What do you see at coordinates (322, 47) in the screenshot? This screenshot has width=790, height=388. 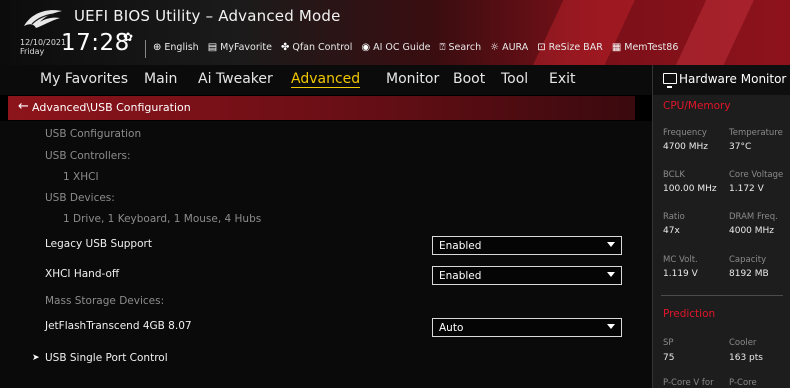 I see `toolbar-label: Qfan Control` at bounding box center [322, 47].